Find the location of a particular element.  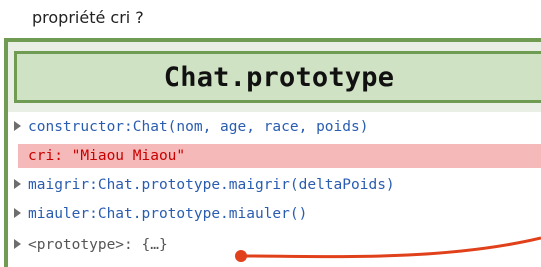

property-value: {…} is located at coordinates (154, 245).